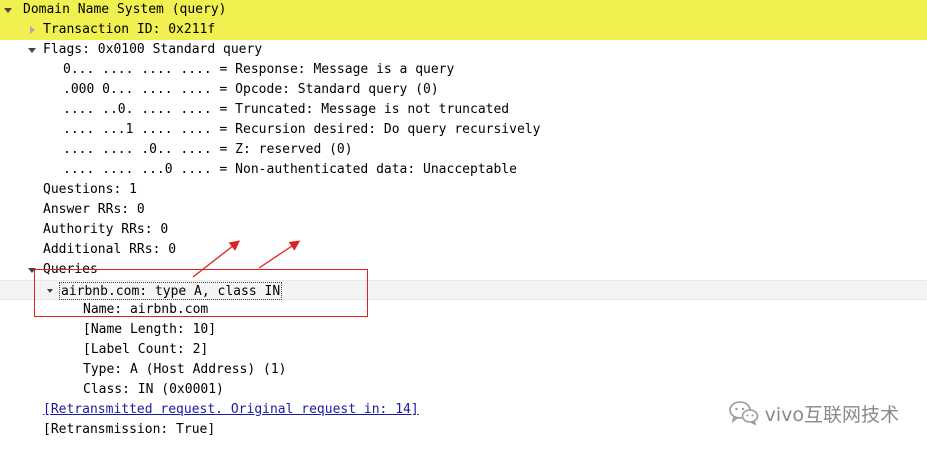 This screenshot has height=460, width=927. I want to click on label-count-label: [Label Count: 2], so click(146, 349).